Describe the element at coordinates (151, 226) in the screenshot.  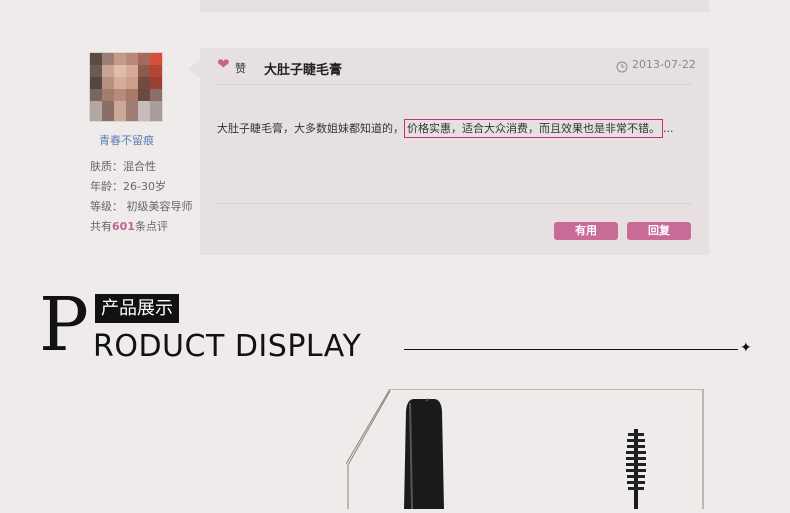
I see `count-suffix: 条点评` at that location.